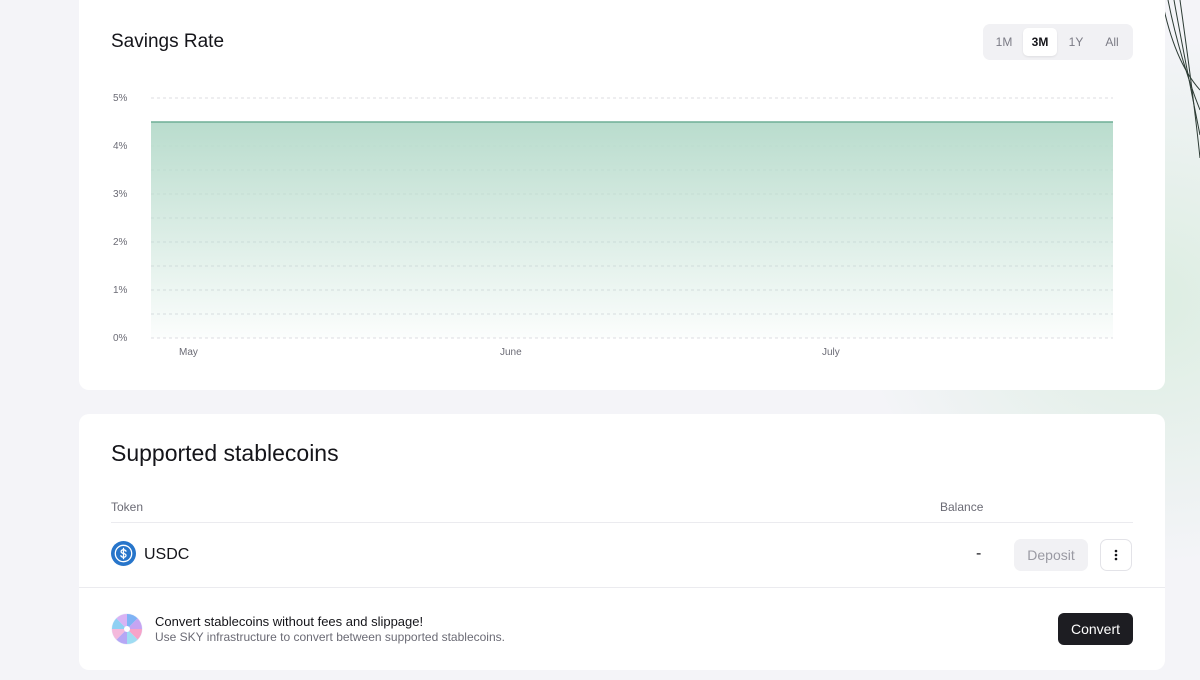  What do you see at coordinates (979, 553) in the screenshot?
I see `token-balance: -` at bounding box center [979, 553].